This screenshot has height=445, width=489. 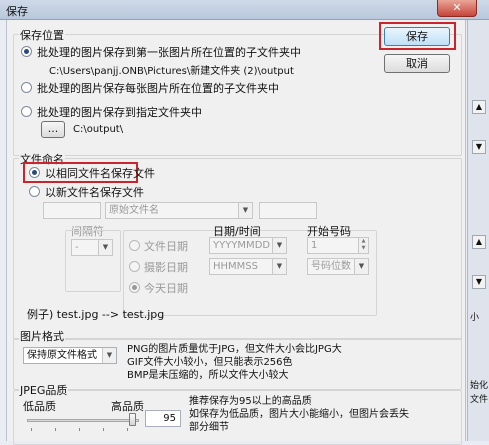 What do you see at coordinates (288, 210) in the screenshot?
I see `suffix-field` at bounding box center [288, 210].